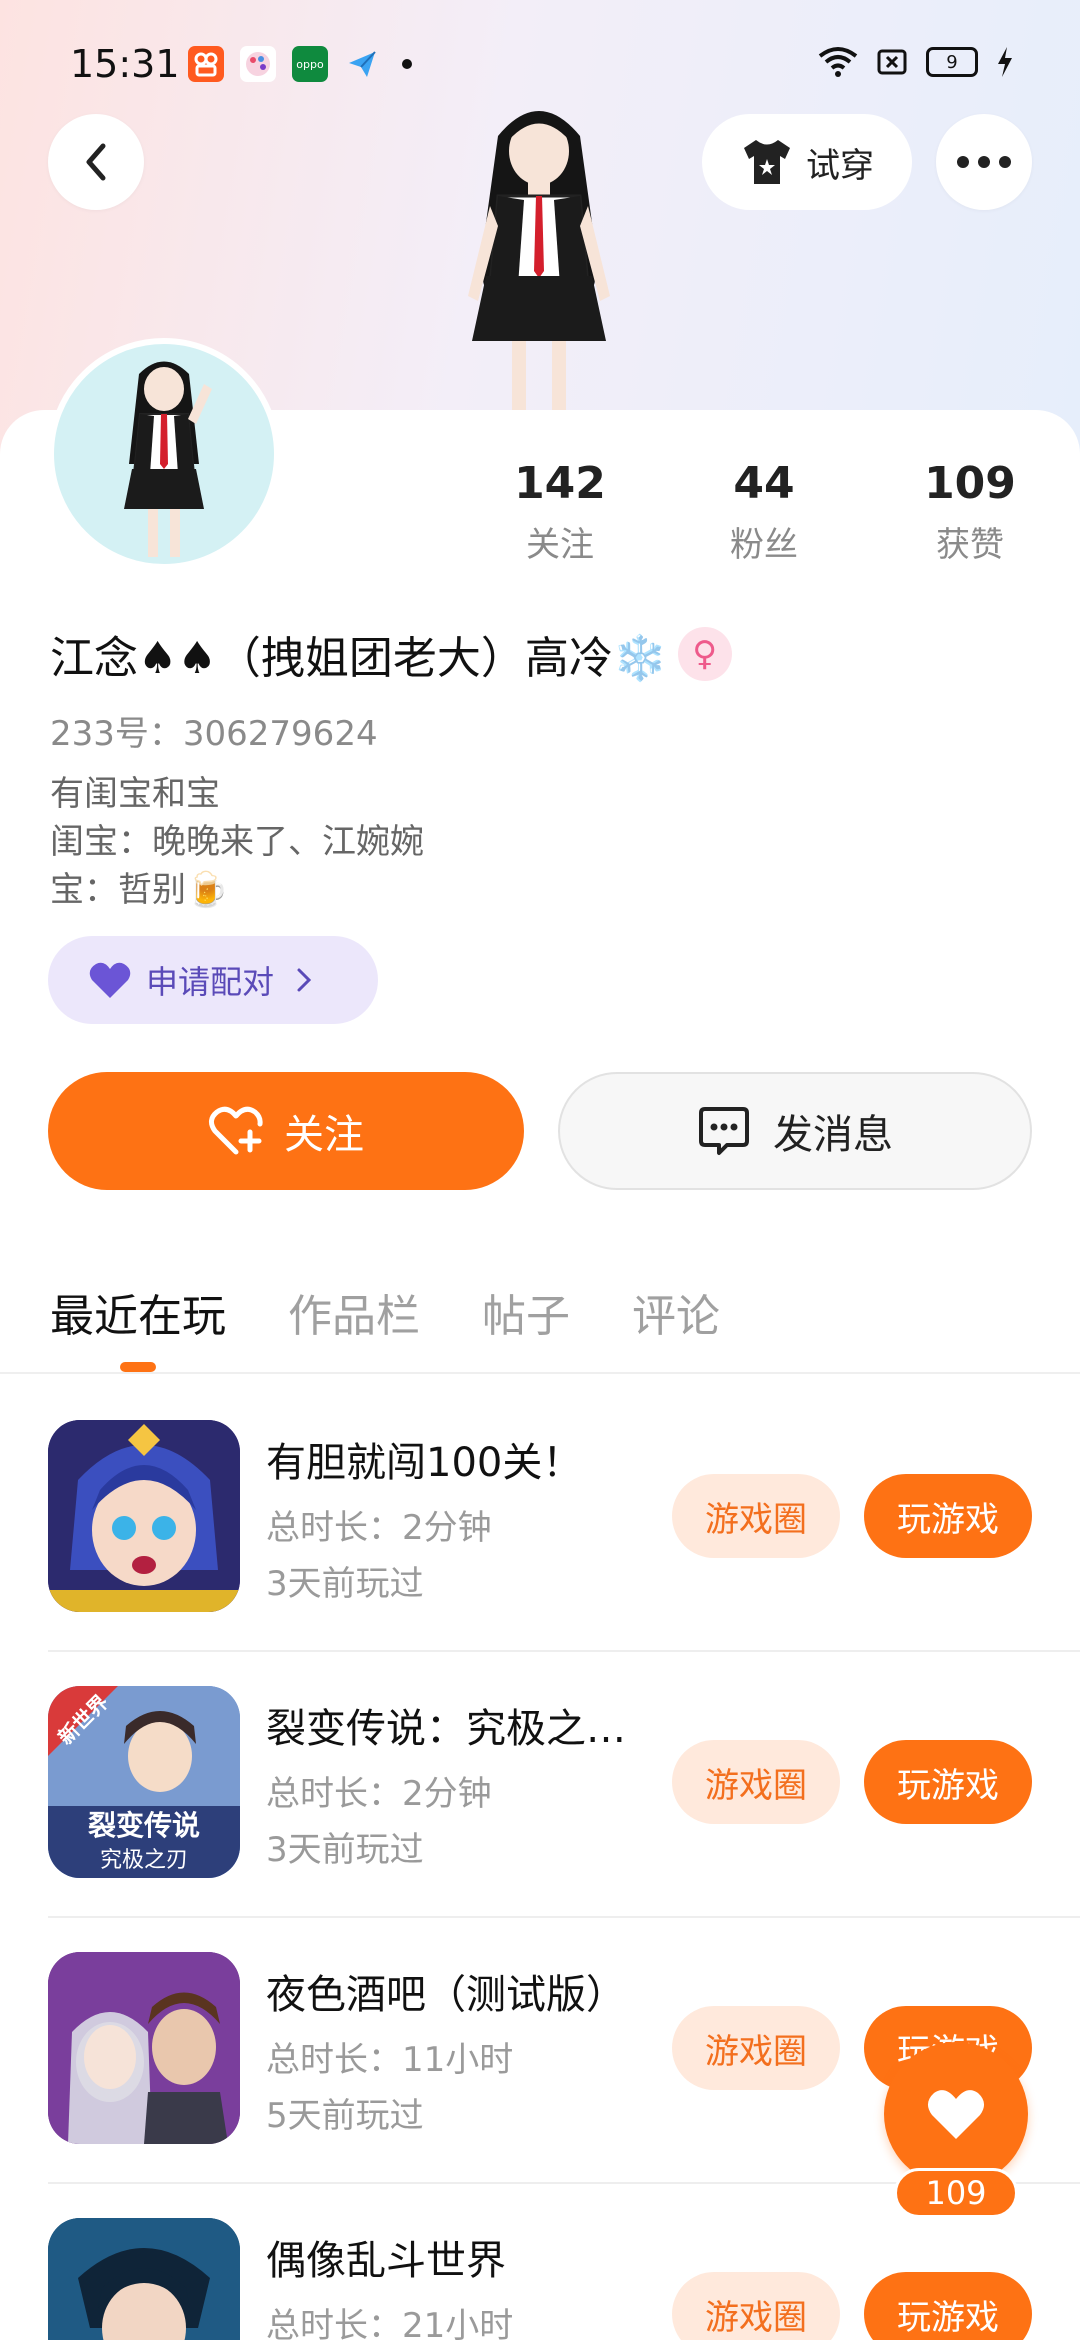 The width and height of the screenshot is (1080, 2340). I want to click on profile-bio: 有闺宝和宝 闺宝：晚晚来了、江婉婉 宝：哲别🍺, so click(237, 842).